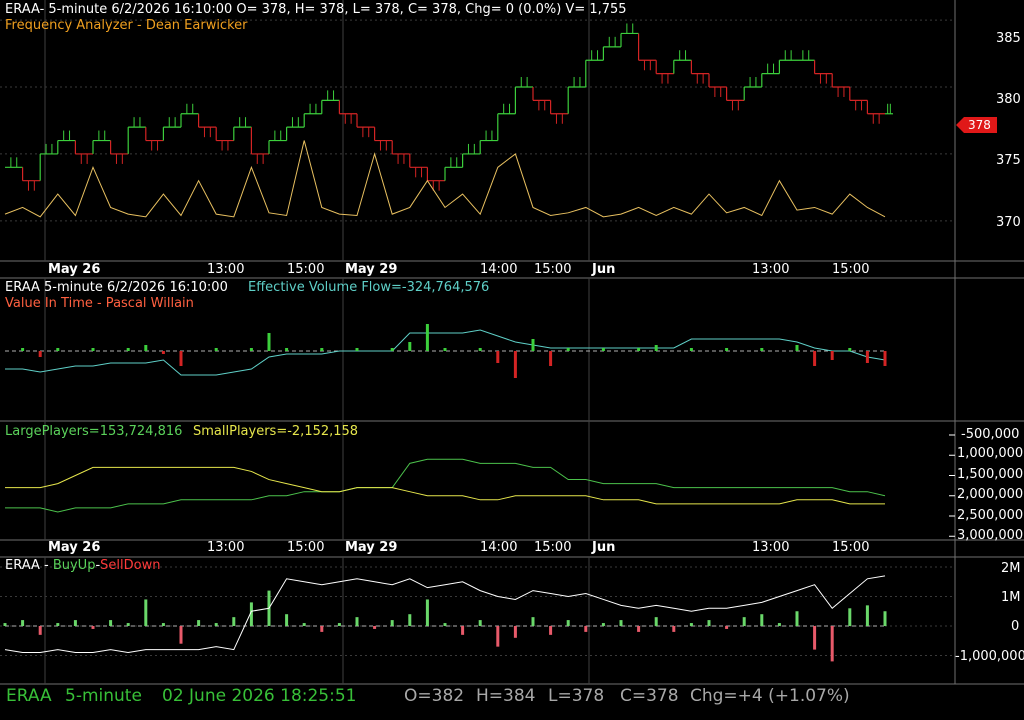 The image size is (1024, 720). What do you see at coordinates (990, 494) in the screenshot?
I see `players-tick: 2,000,000` at bounding box center [990, 494].